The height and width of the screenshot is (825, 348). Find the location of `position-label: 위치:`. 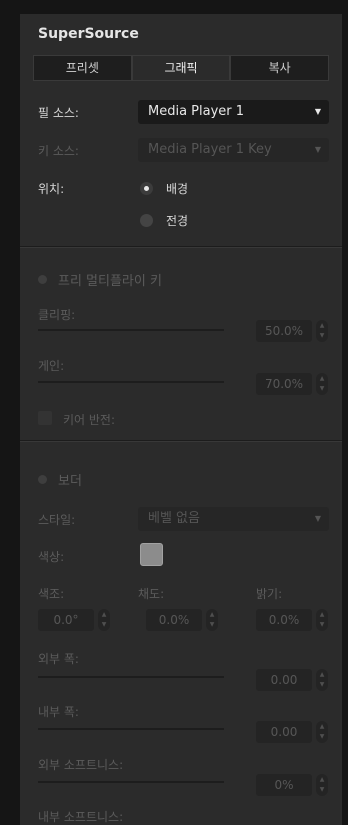

position-label: 위치: is located at coordinates (51, 189).